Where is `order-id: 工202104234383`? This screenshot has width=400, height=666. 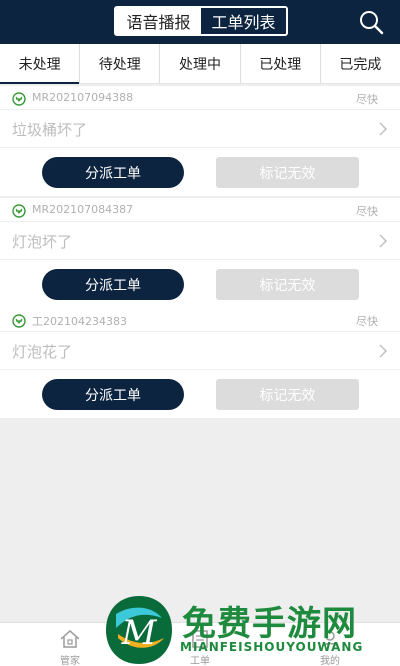
order-id: 工202104234383 is located at coordinates (79, 321).